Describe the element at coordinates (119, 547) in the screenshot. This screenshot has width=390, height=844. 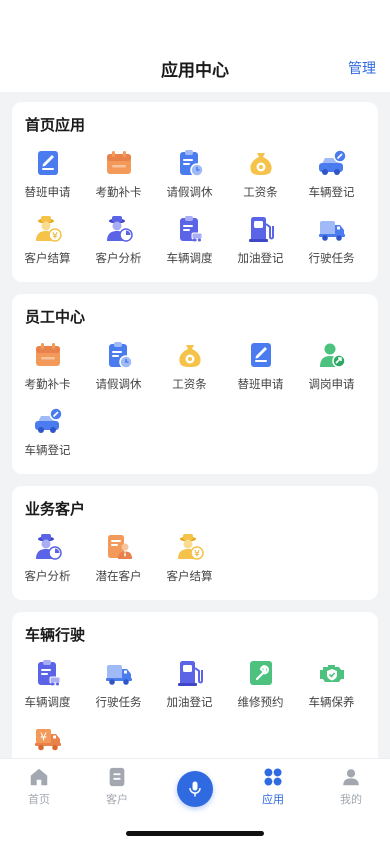
I see `potential-customer-icon` at that location.